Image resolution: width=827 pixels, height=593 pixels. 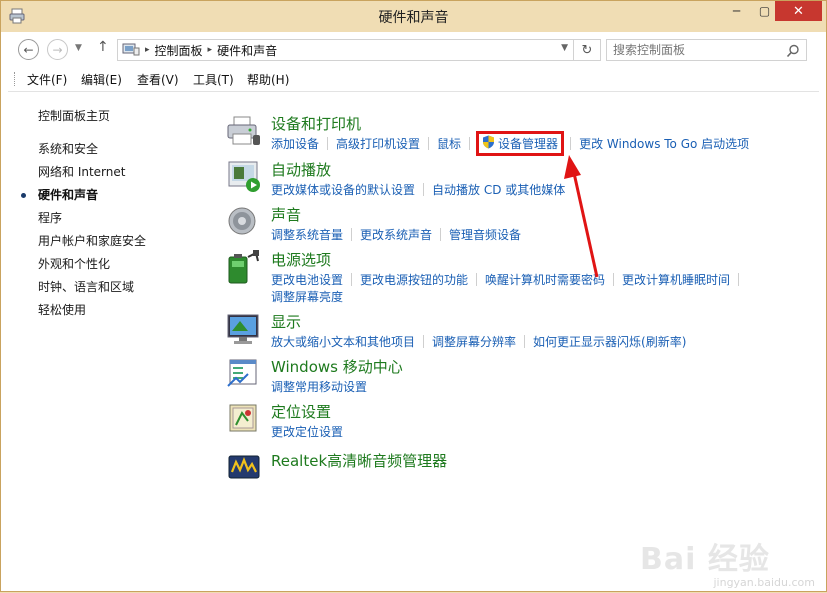 I want to click on title-bar: 硬件和声音 ─ ▢ ✕, so click(x=413, y=16).